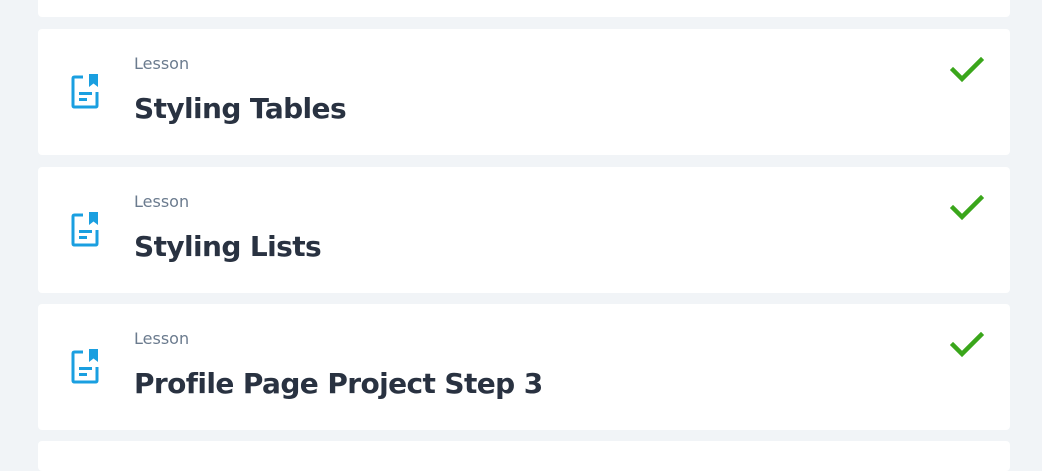  What do you see at coordinates (228, 247) in the screenshot?
I see `lesson-title: Styling Lists` at bounding box center [228, 247].